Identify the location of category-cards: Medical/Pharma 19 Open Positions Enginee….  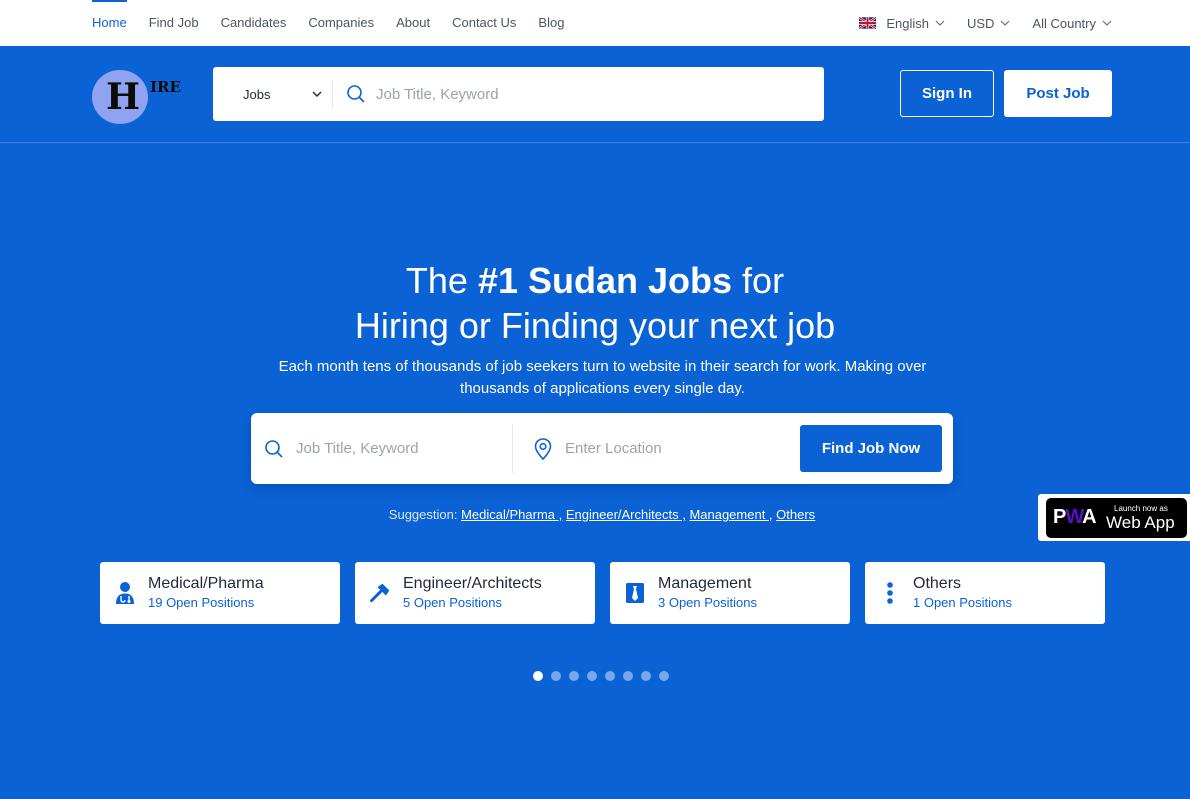
(602, 593).